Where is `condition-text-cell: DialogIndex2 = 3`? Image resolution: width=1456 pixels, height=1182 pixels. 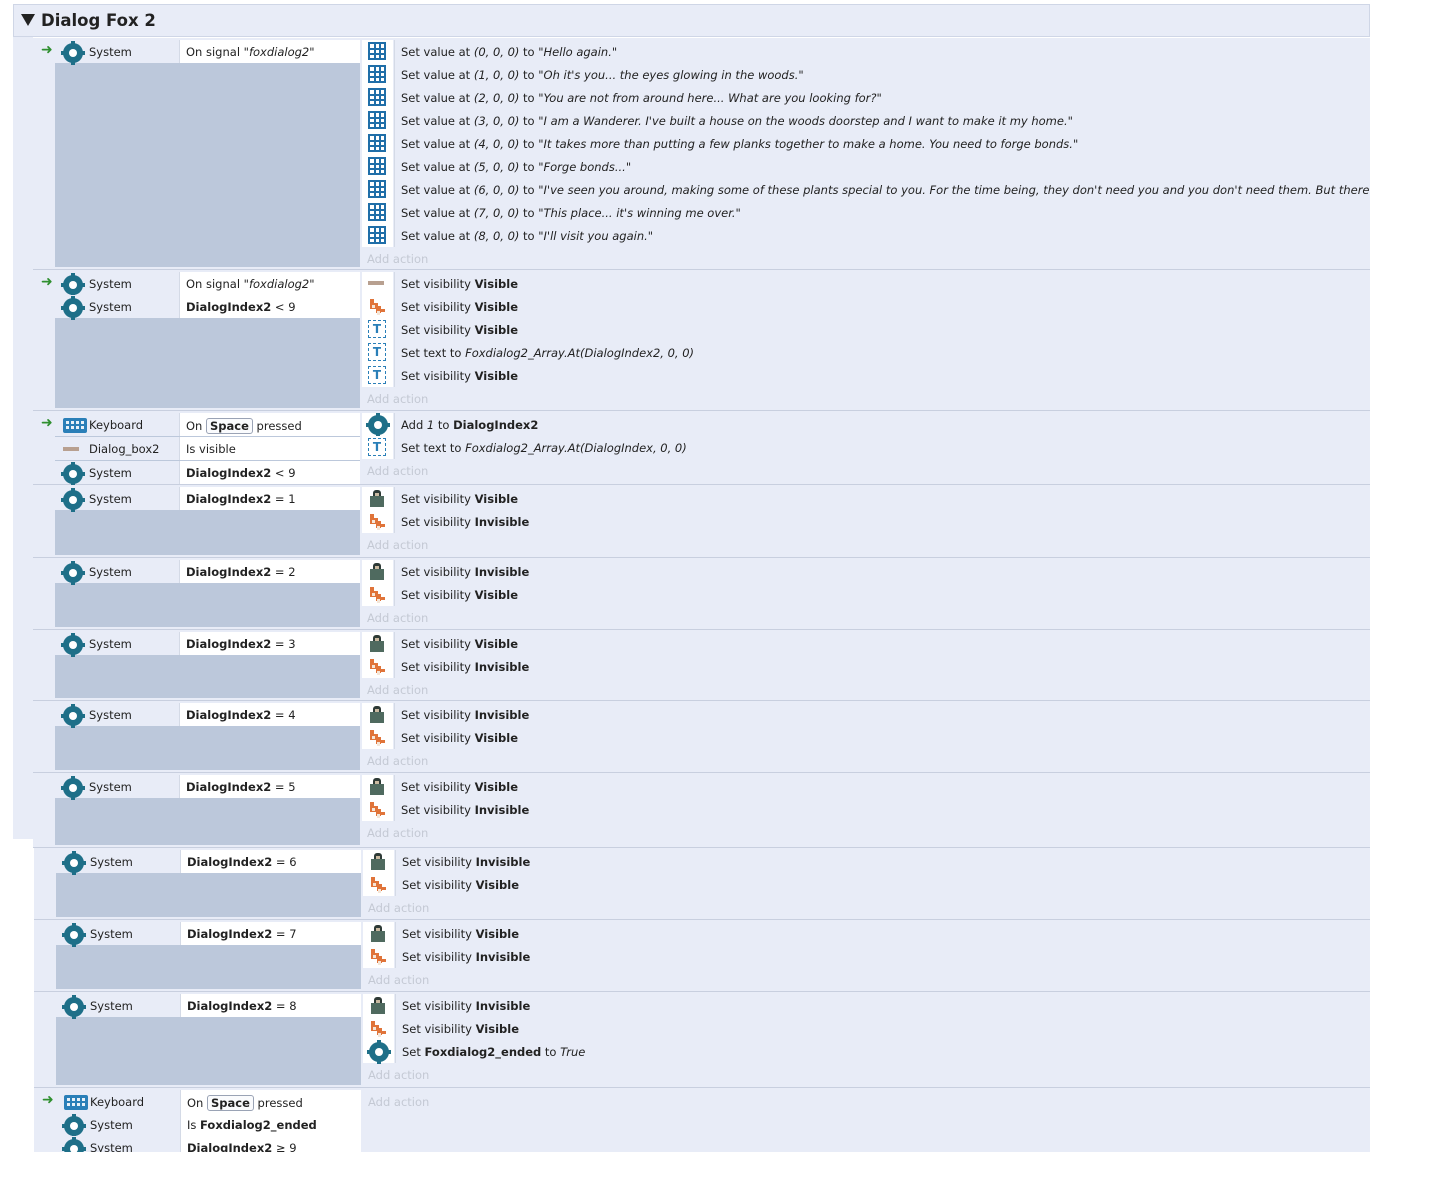
condition-text-cell: DialogIndex2 = 3 is located at coordinates (269, 643).